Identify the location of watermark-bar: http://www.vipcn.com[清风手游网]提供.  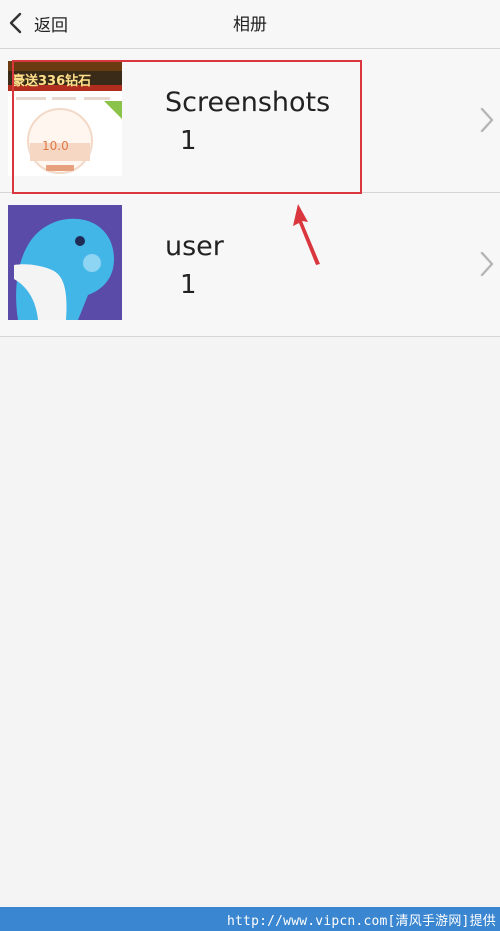
(250, 919).